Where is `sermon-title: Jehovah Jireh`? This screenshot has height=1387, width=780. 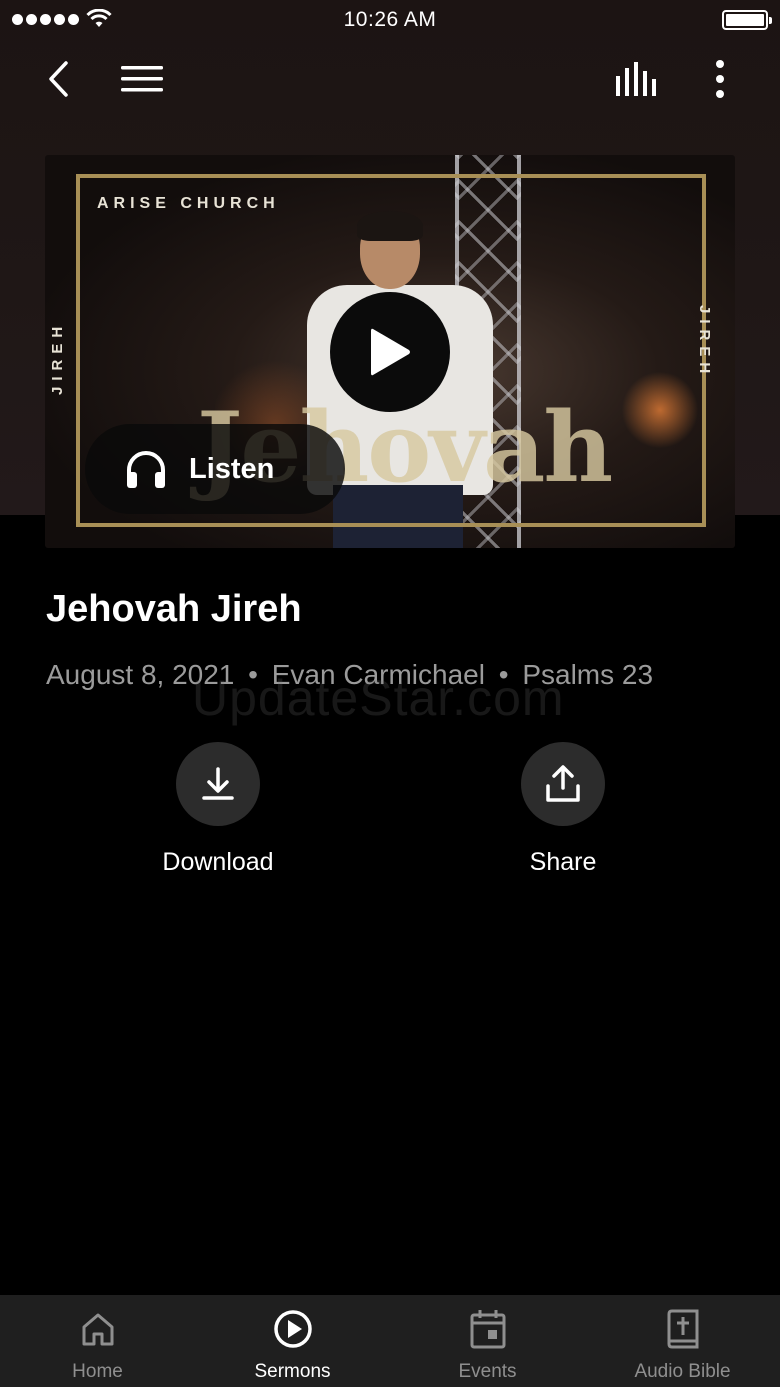
sermon-title: Jehovah Jireh is located at coordinates (174, 609).